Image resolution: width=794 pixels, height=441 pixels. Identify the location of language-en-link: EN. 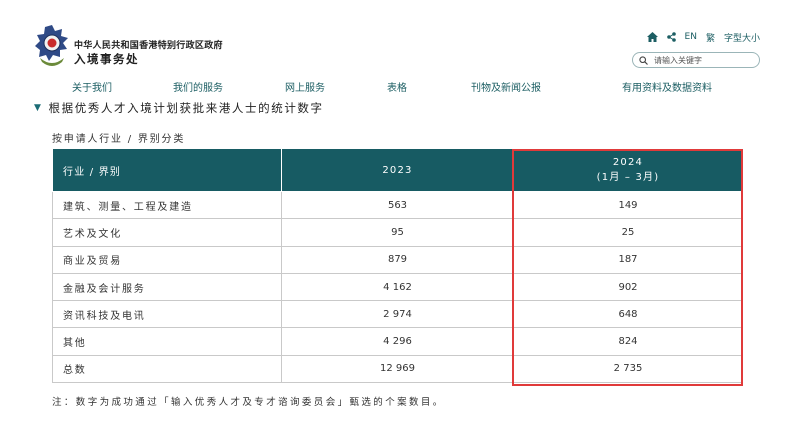
(691, 37).